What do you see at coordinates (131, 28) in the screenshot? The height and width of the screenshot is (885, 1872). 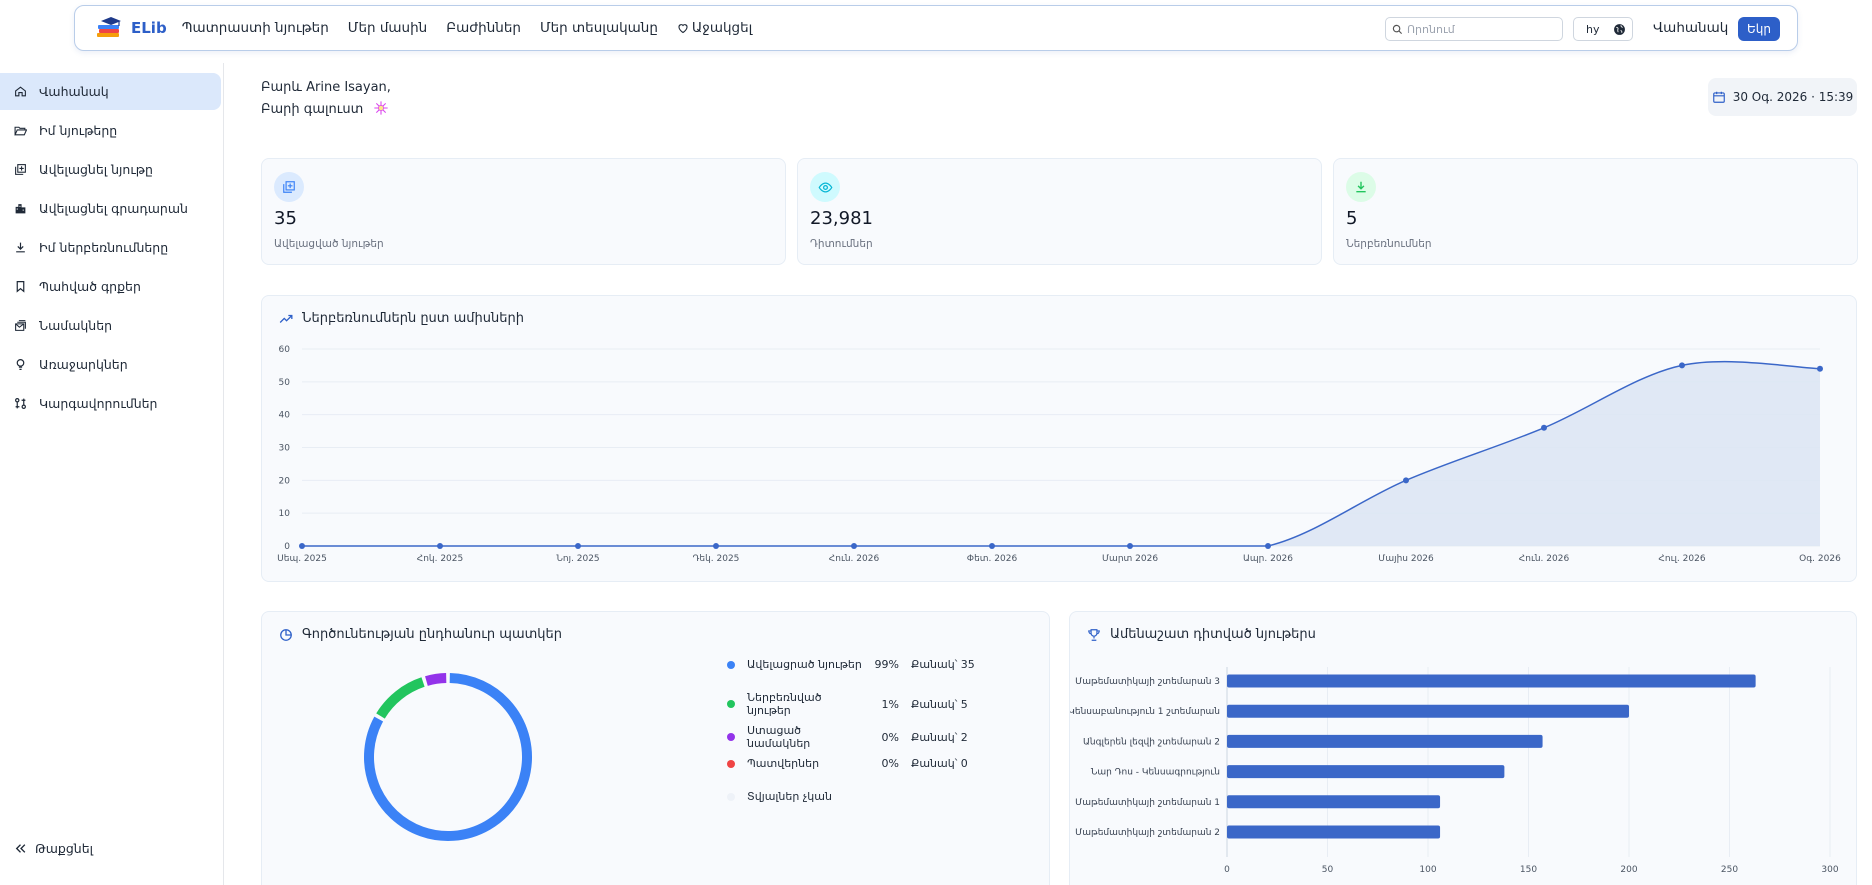 I see `brand: ELib` at bounding box center [131, 28].